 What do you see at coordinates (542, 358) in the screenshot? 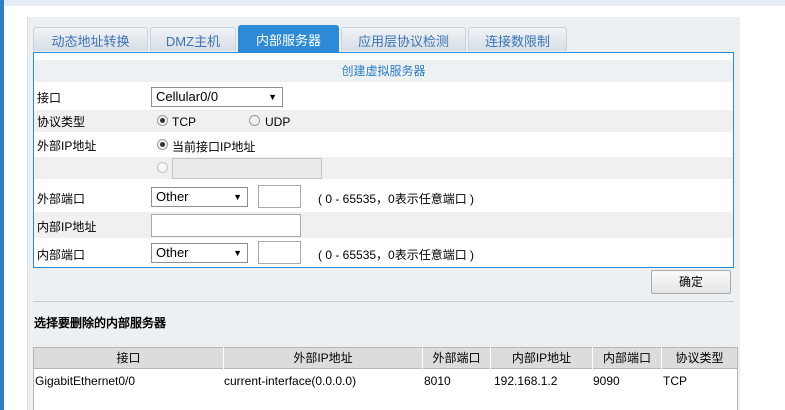
I see `col-internal-ip: 内部IP地址` at bounding box center [542, 358].